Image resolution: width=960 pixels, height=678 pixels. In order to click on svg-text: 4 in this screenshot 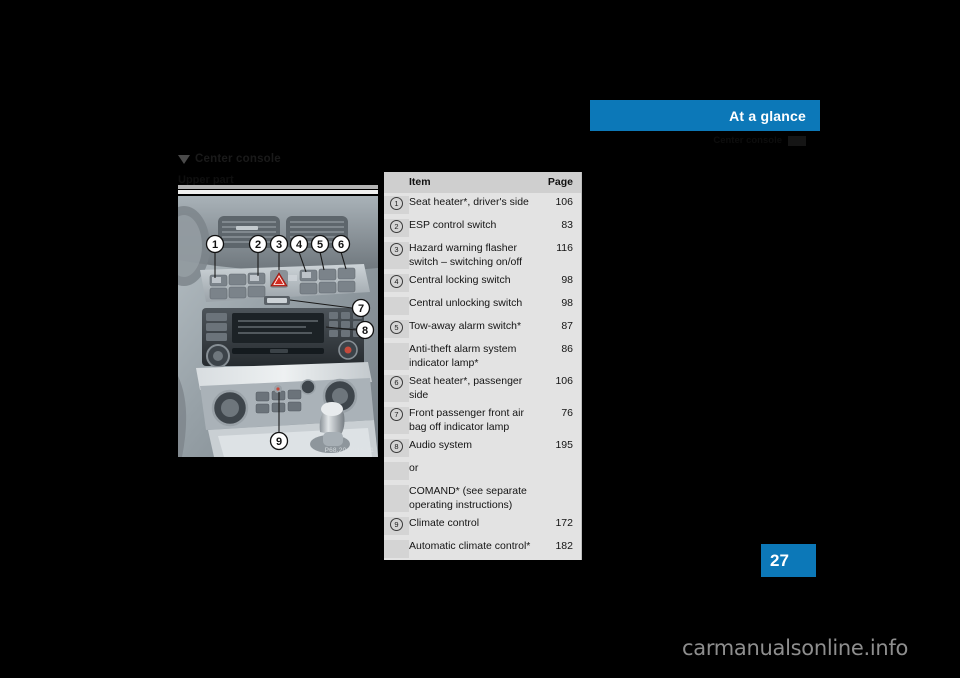, I will do `click(299, 245)`.